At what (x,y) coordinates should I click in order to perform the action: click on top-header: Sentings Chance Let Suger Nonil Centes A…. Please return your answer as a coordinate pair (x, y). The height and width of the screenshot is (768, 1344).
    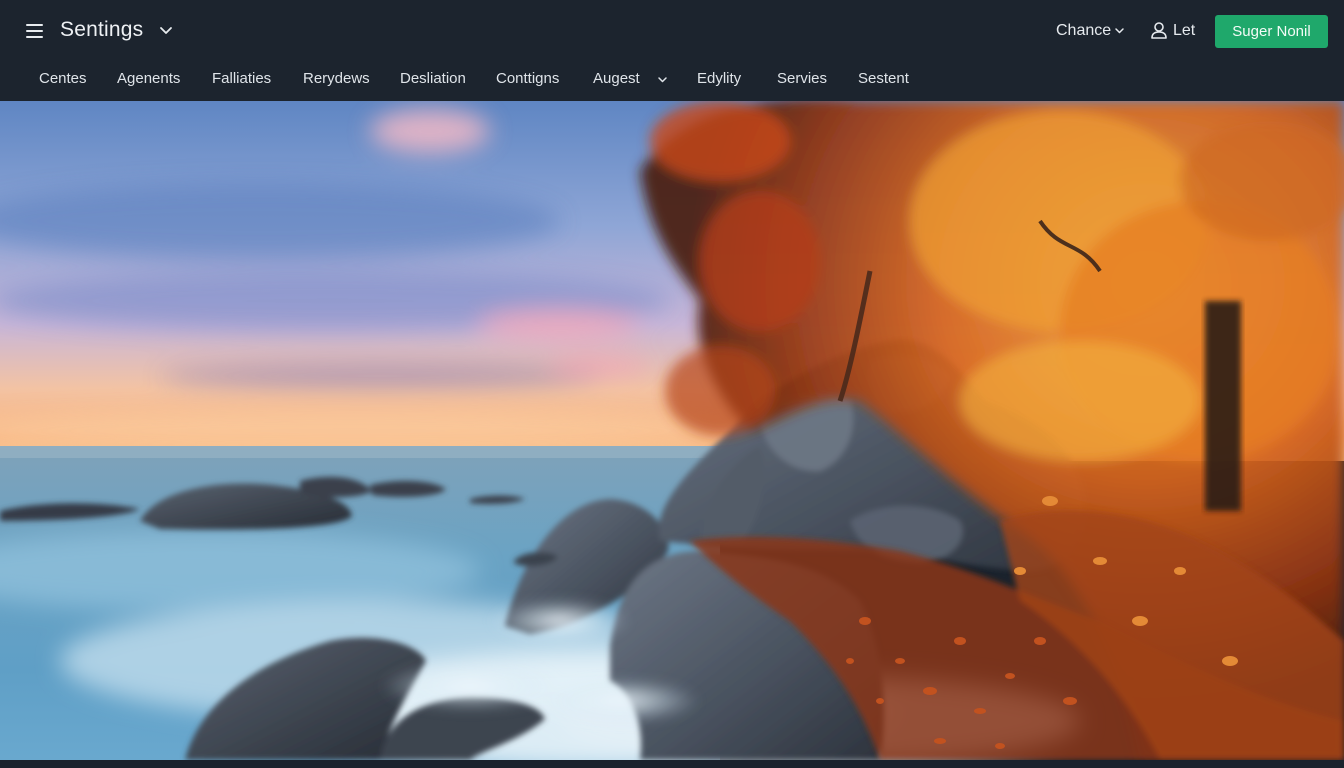
    Looking at the image, I should click on (672, 50).